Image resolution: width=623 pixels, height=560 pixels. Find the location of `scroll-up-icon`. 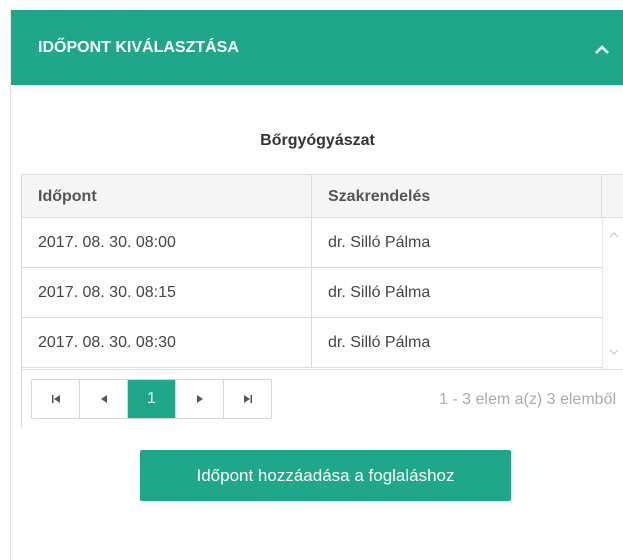

scroll-up-icon is located at coordinates (614, 235).